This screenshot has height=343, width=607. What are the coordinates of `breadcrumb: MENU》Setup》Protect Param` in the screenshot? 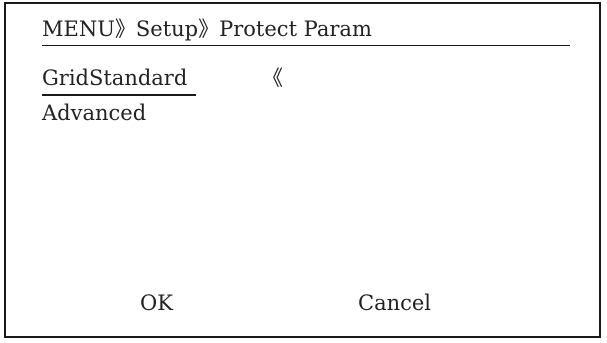 It's located at (207, 29).